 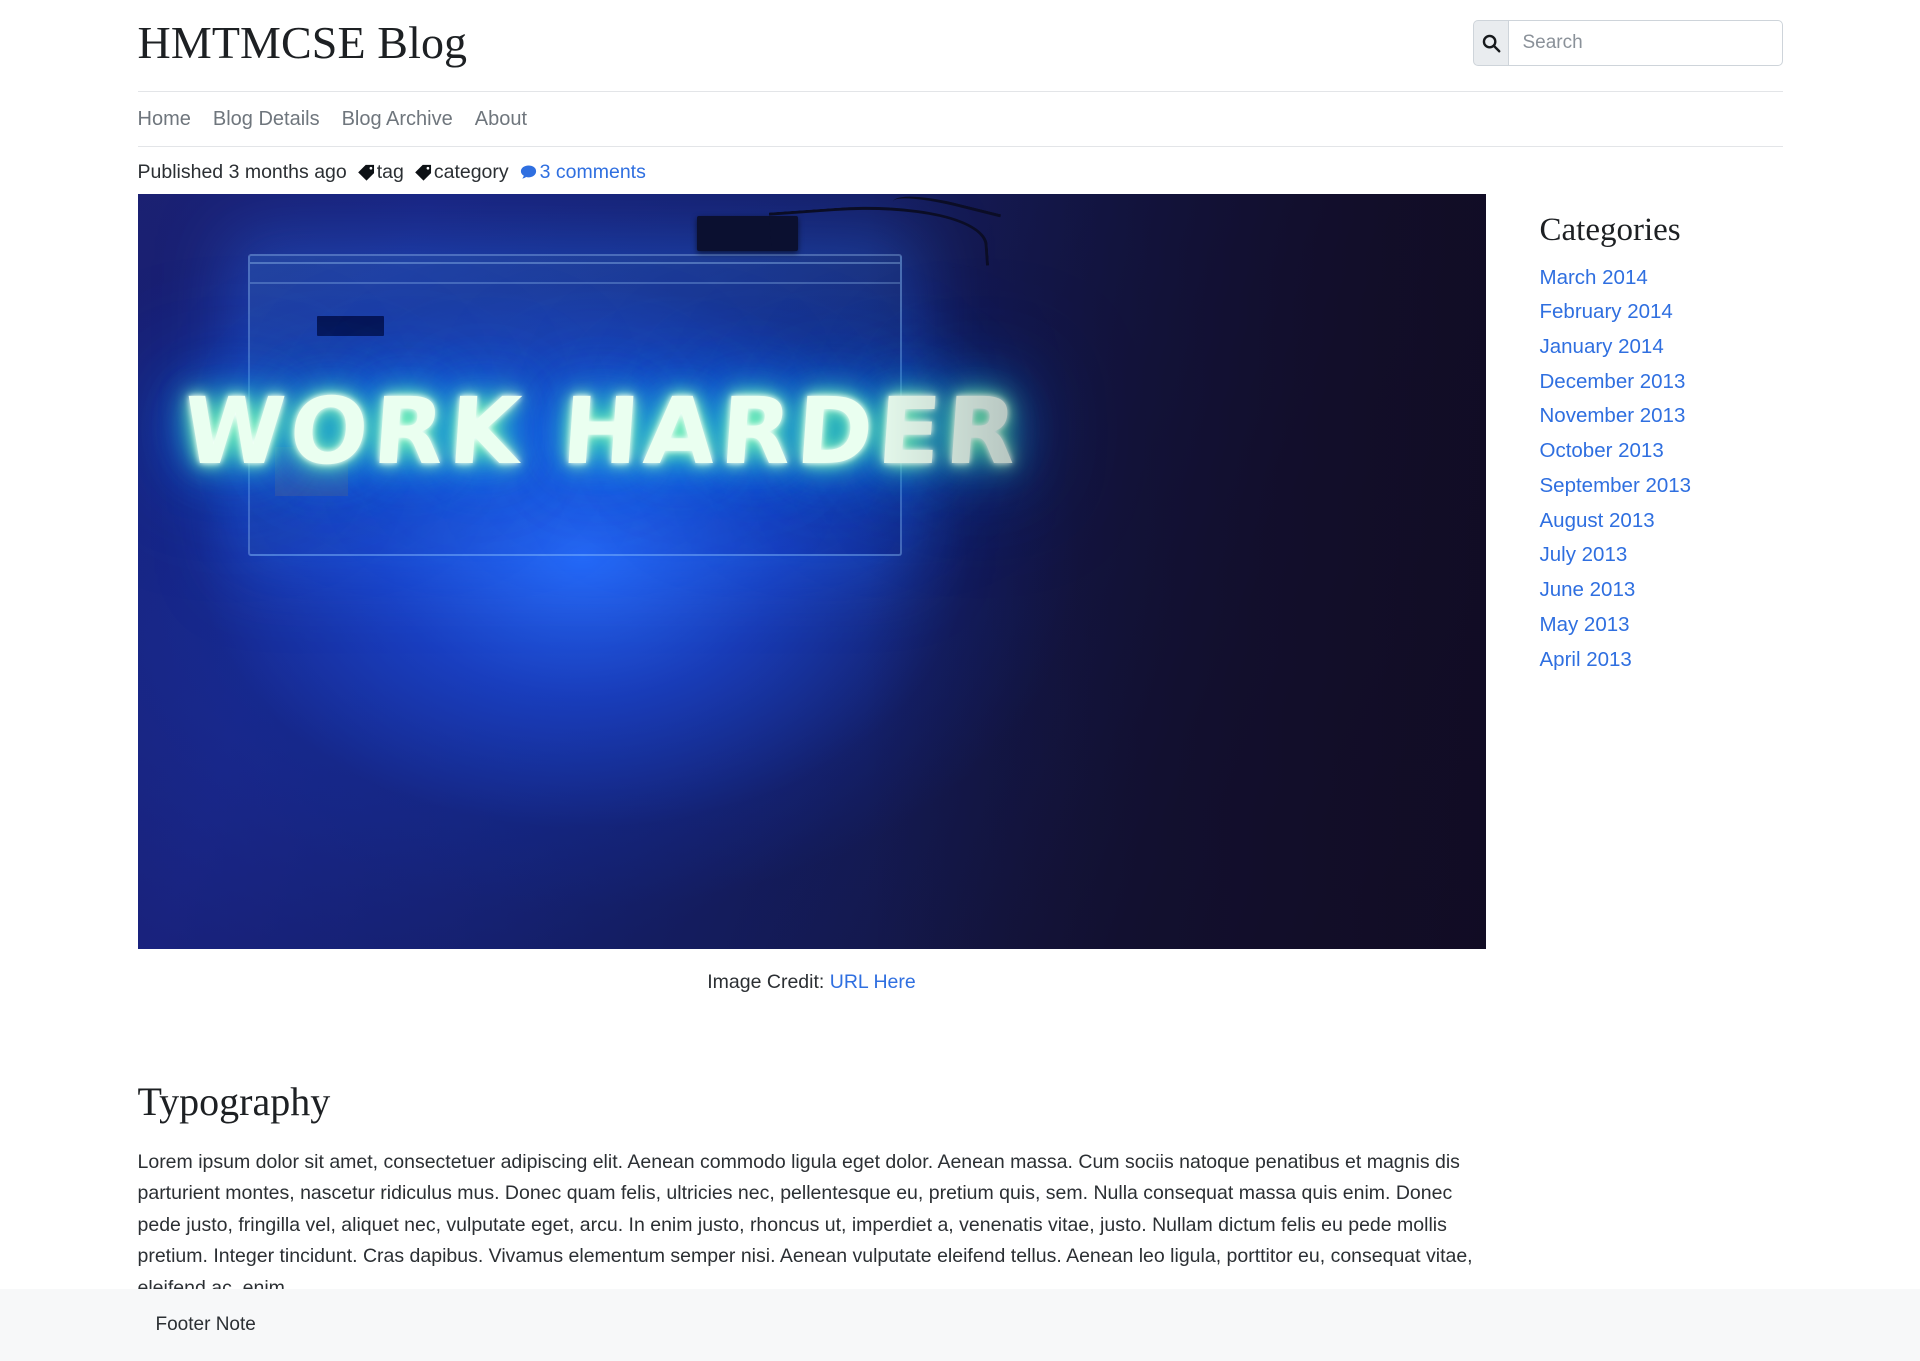 What do you see at coordinates (1661, 278) in the screenshot?
I see `list-item: March 2014` at bounding box center [1661, 278].